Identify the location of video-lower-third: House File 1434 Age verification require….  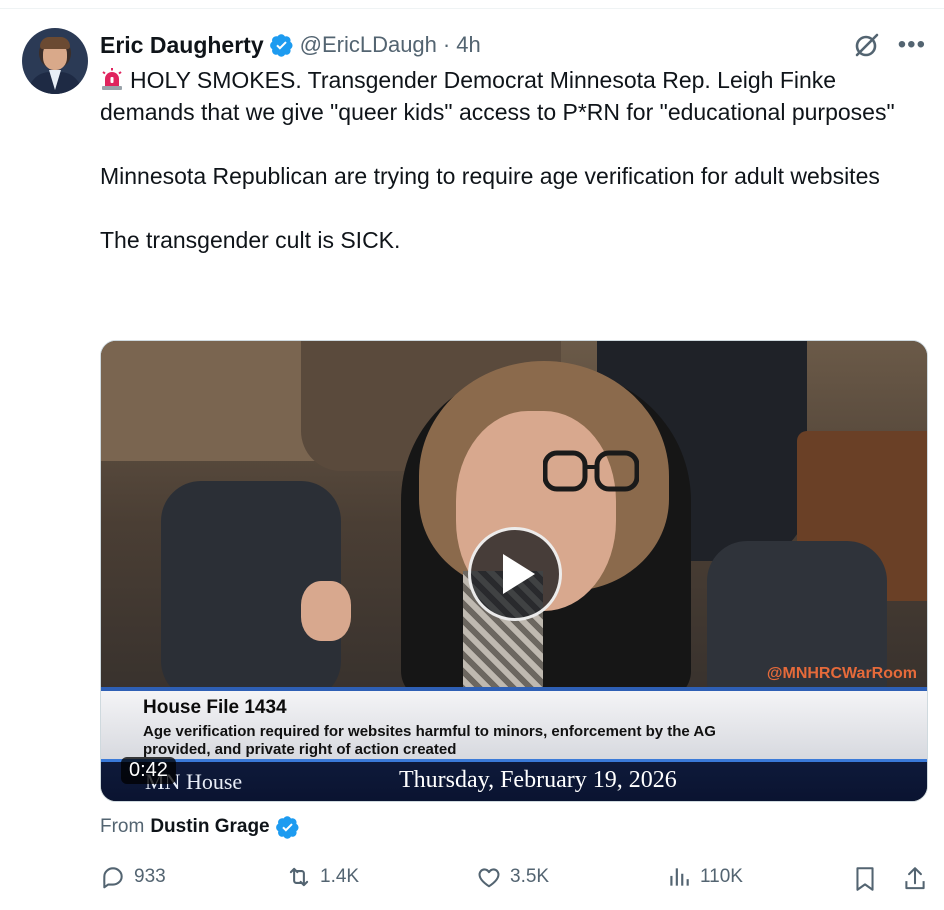
(514, 744).